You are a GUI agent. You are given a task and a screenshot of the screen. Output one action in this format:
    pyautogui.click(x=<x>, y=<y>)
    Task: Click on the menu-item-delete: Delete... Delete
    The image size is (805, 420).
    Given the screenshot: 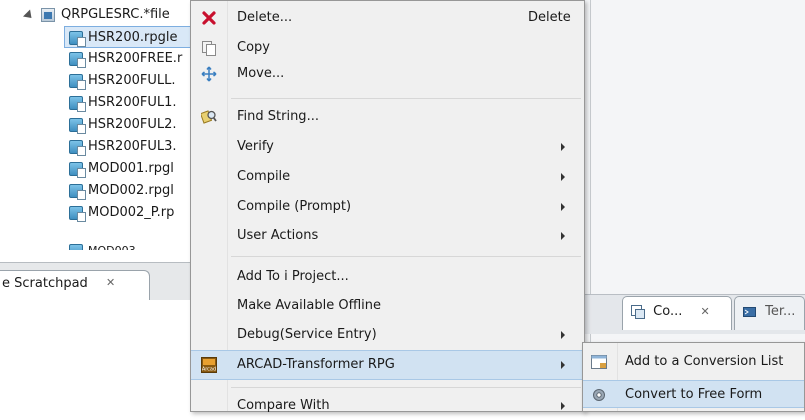 What is the action you would take?
    pyautogui.click(x=387, y=18)
    